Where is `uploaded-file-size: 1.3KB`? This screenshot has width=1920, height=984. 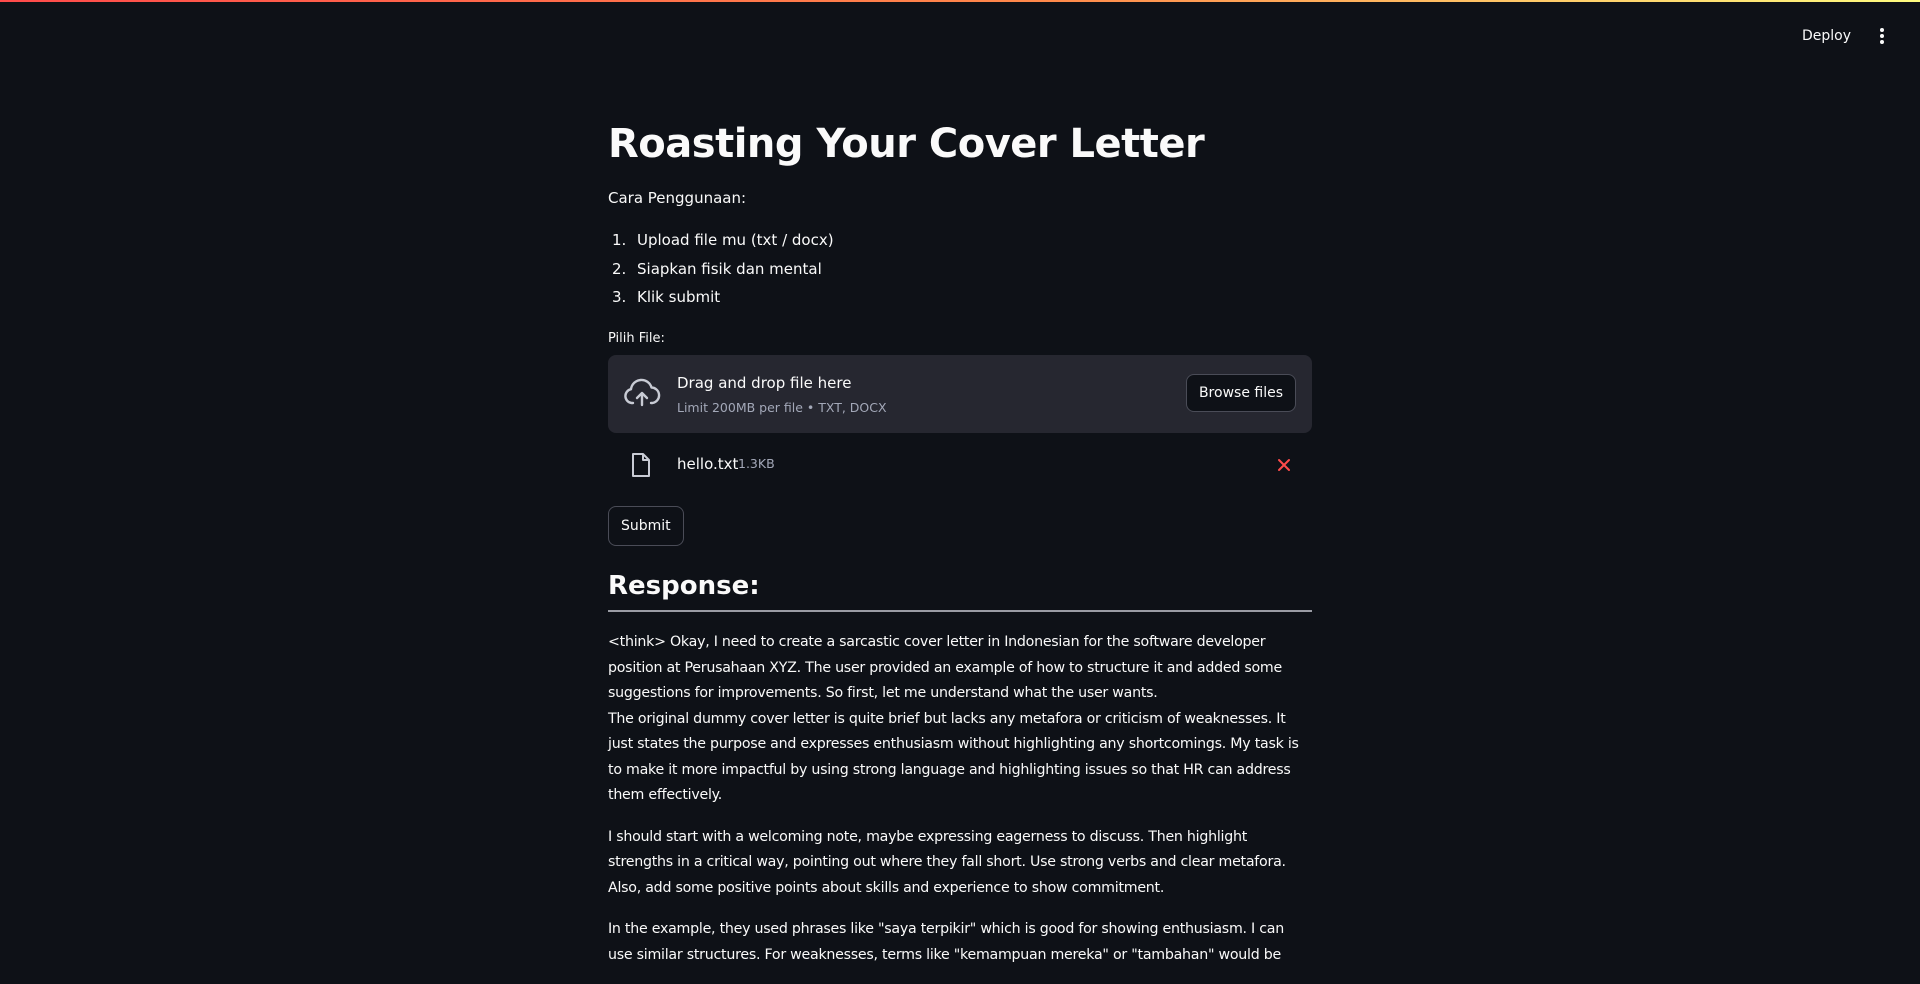 uploaded-file-size: 1.3KB is located at coordinates (756, 463).